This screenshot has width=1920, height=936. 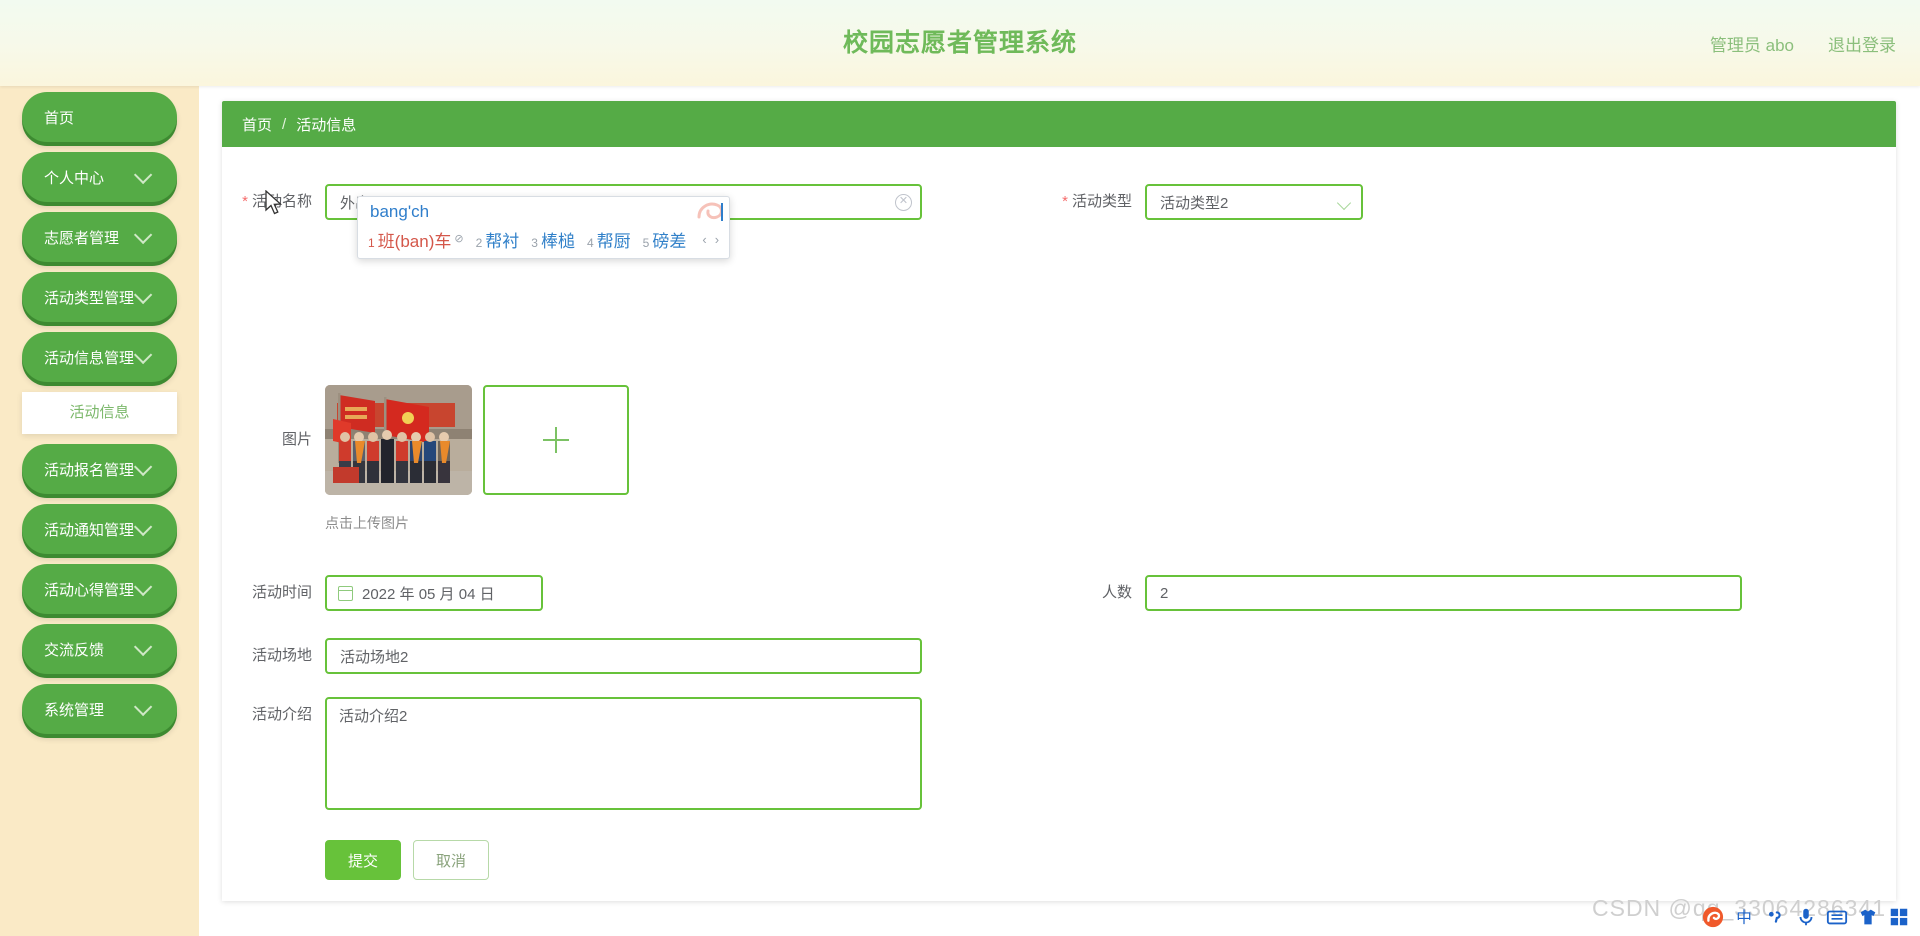 I want to click on circle-close-icon: ✕, so click(x=903, y=202).